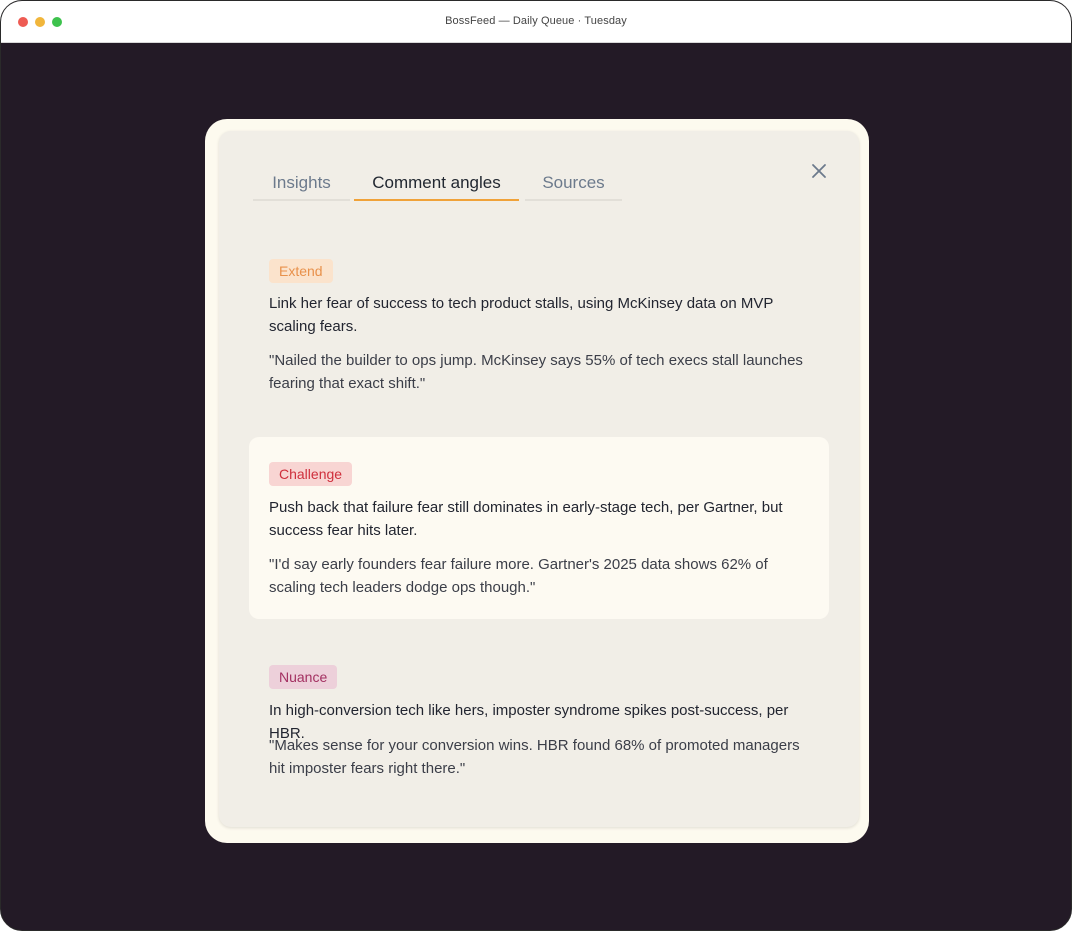  What do you see at coordinates (436, 186) in the screenshot?
I see `tab-comment-angles: Comment angles` at bounding box center [436, 186].